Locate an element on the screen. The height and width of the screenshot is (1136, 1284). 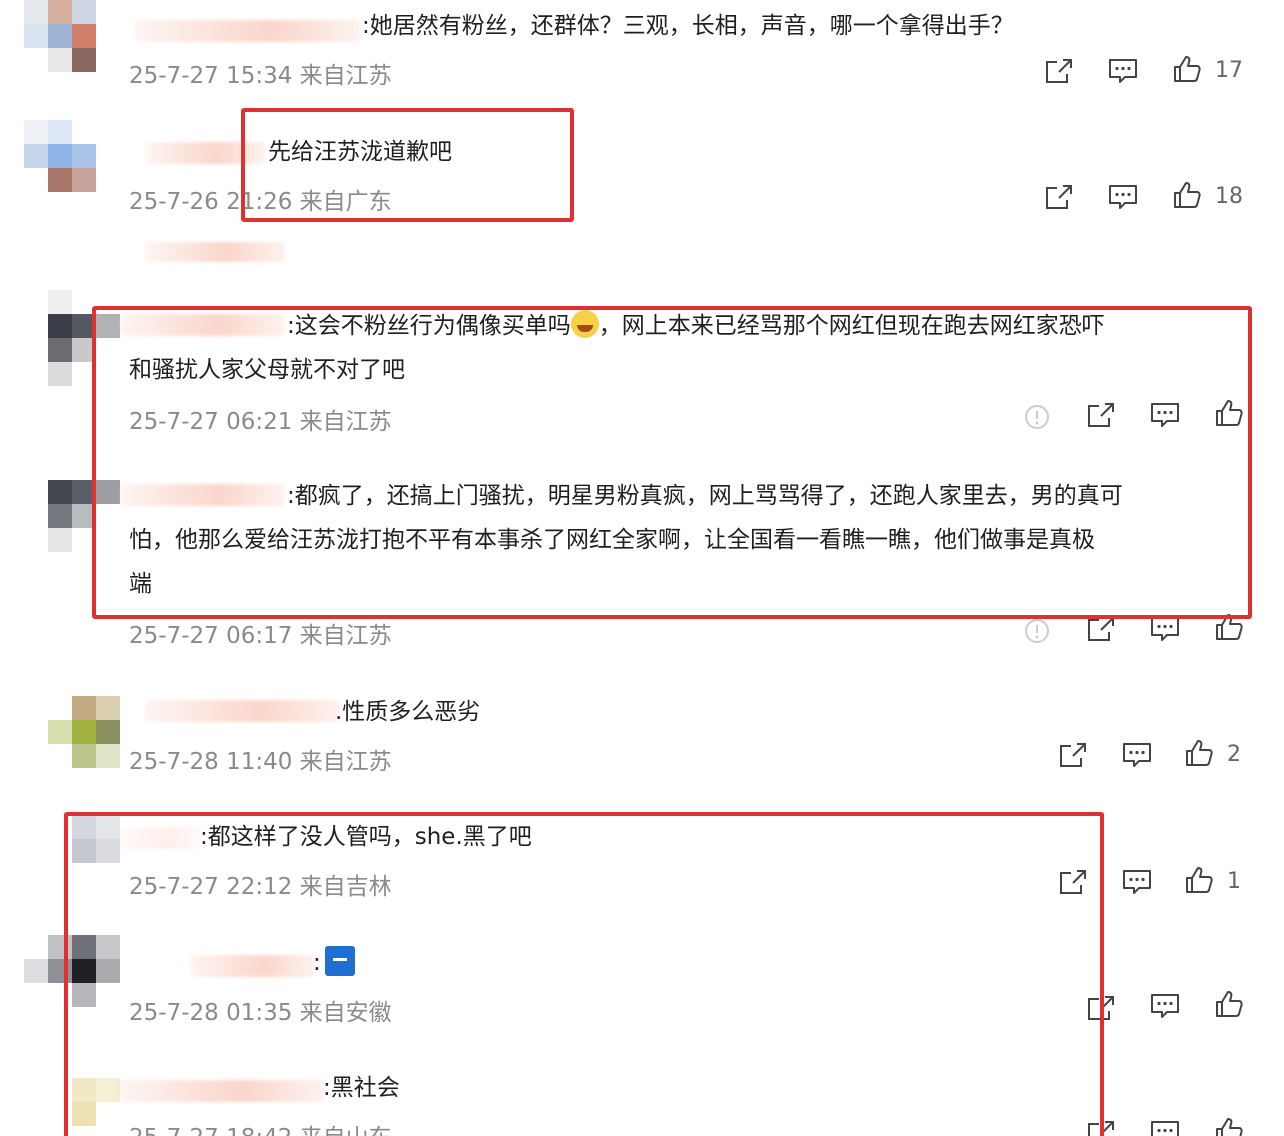
like-count: 2 is located at coordinates (1234, 754).